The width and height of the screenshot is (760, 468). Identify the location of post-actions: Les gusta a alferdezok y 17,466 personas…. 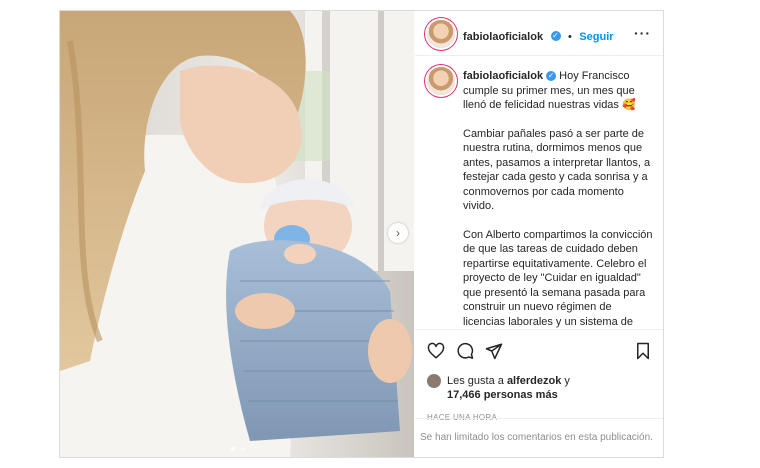
(539, 379).